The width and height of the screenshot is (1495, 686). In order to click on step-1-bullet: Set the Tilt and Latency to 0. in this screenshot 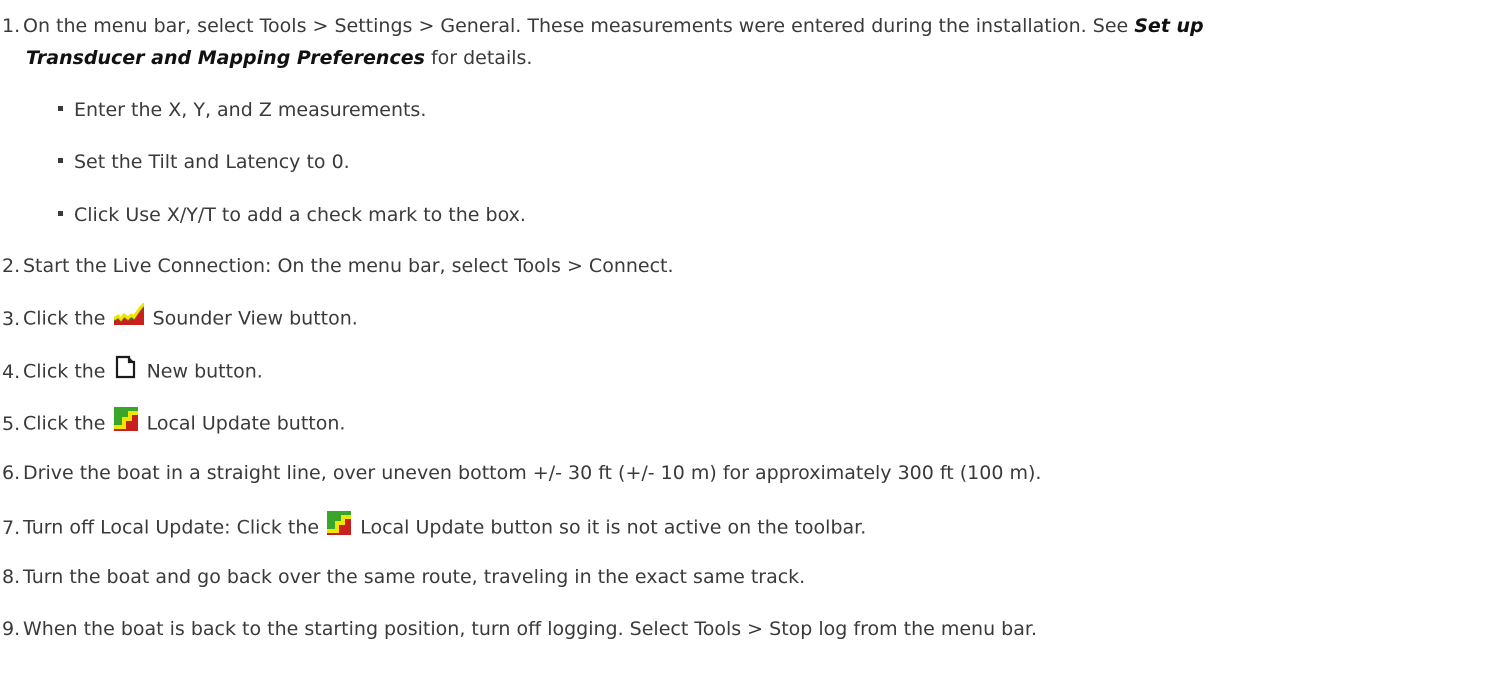, I will do `click(204, 162)`.